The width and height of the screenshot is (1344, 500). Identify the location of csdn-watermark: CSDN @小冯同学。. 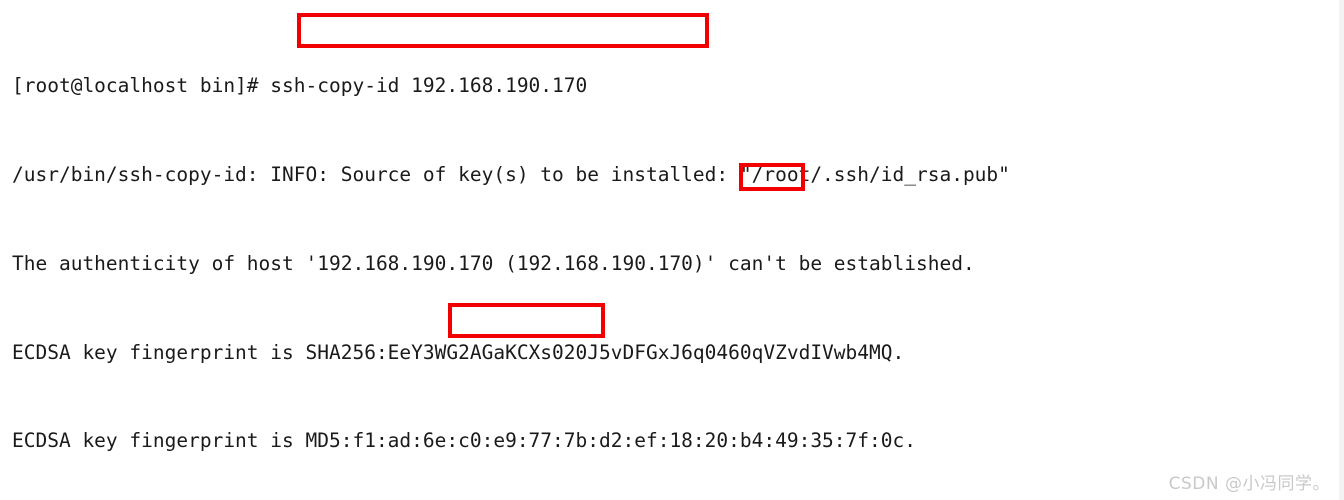
(1249, 484).